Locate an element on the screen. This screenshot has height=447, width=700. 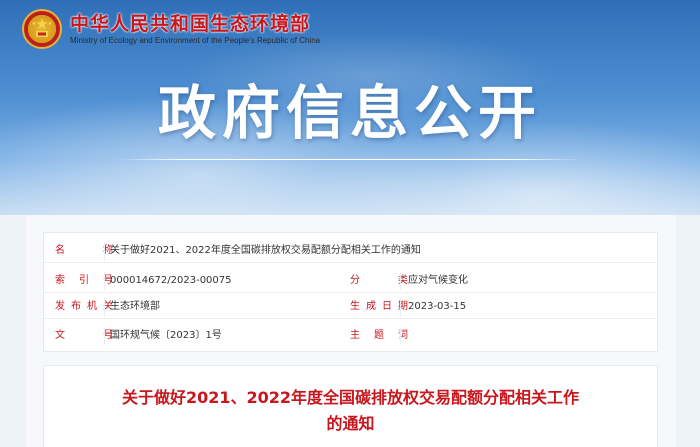
meta-row-docno: 文 号 国环规气候〔2023〕1号 主 题 词 is located at coordinates (350, 336).